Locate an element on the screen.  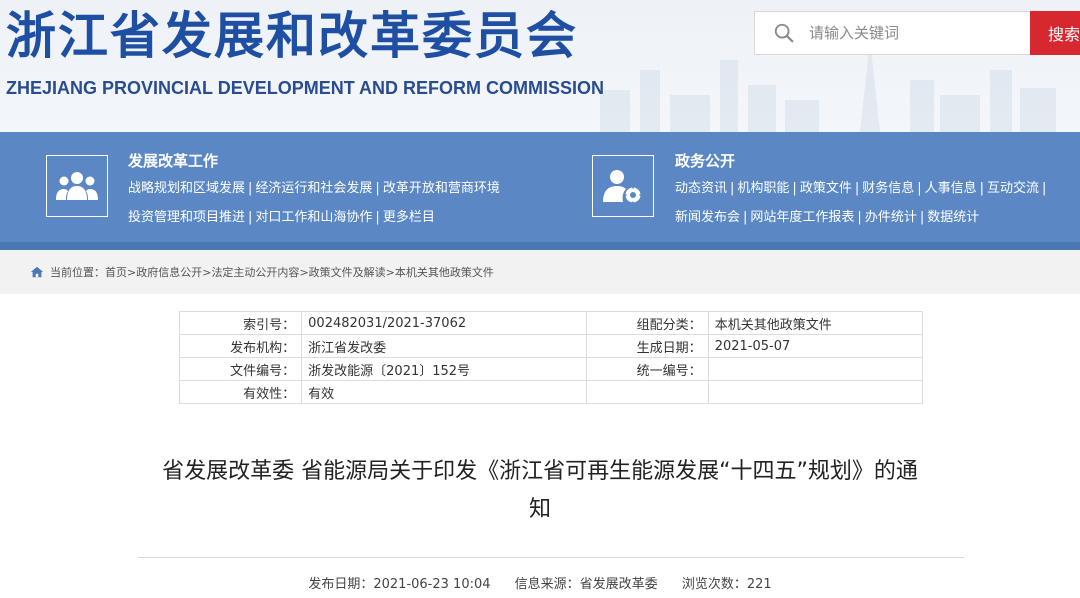
info-source: 信息来源：省发展改革委 is located at coordinates (586, 584).